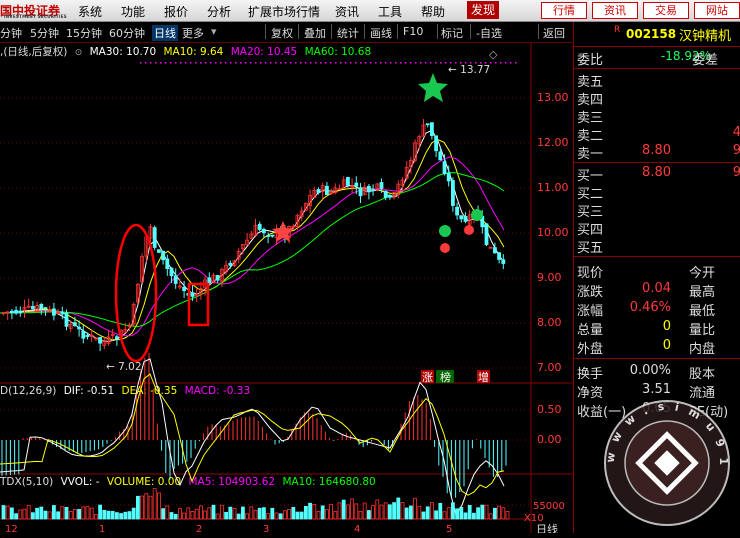  What do you see at coordinates (657, 192) in the screenshot?
I see `buy-level-row: 买二` at bounding box center [657, 192].